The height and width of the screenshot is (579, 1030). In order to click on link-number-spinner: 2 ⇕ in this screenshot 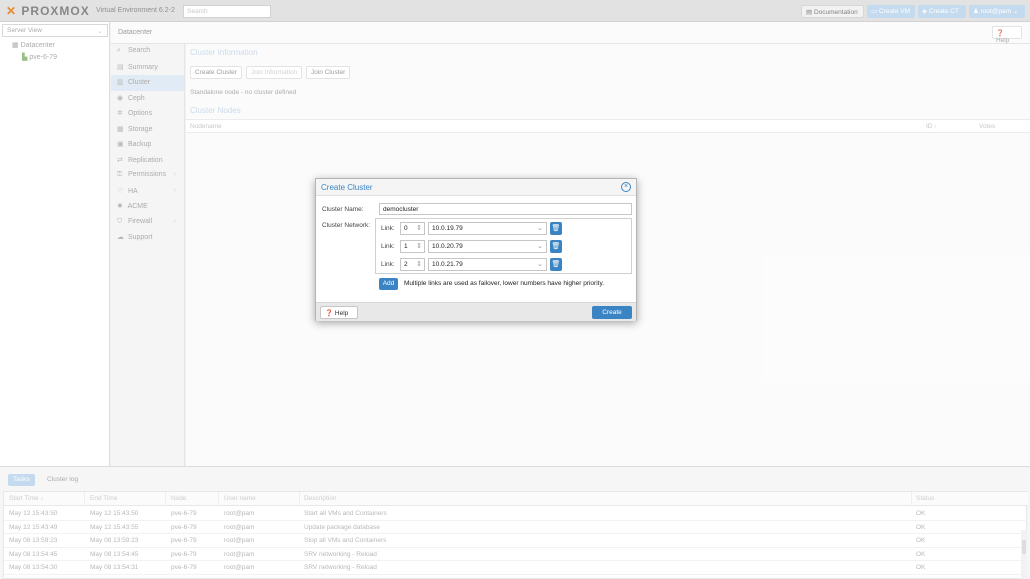, I will do `click(412, 264)`.